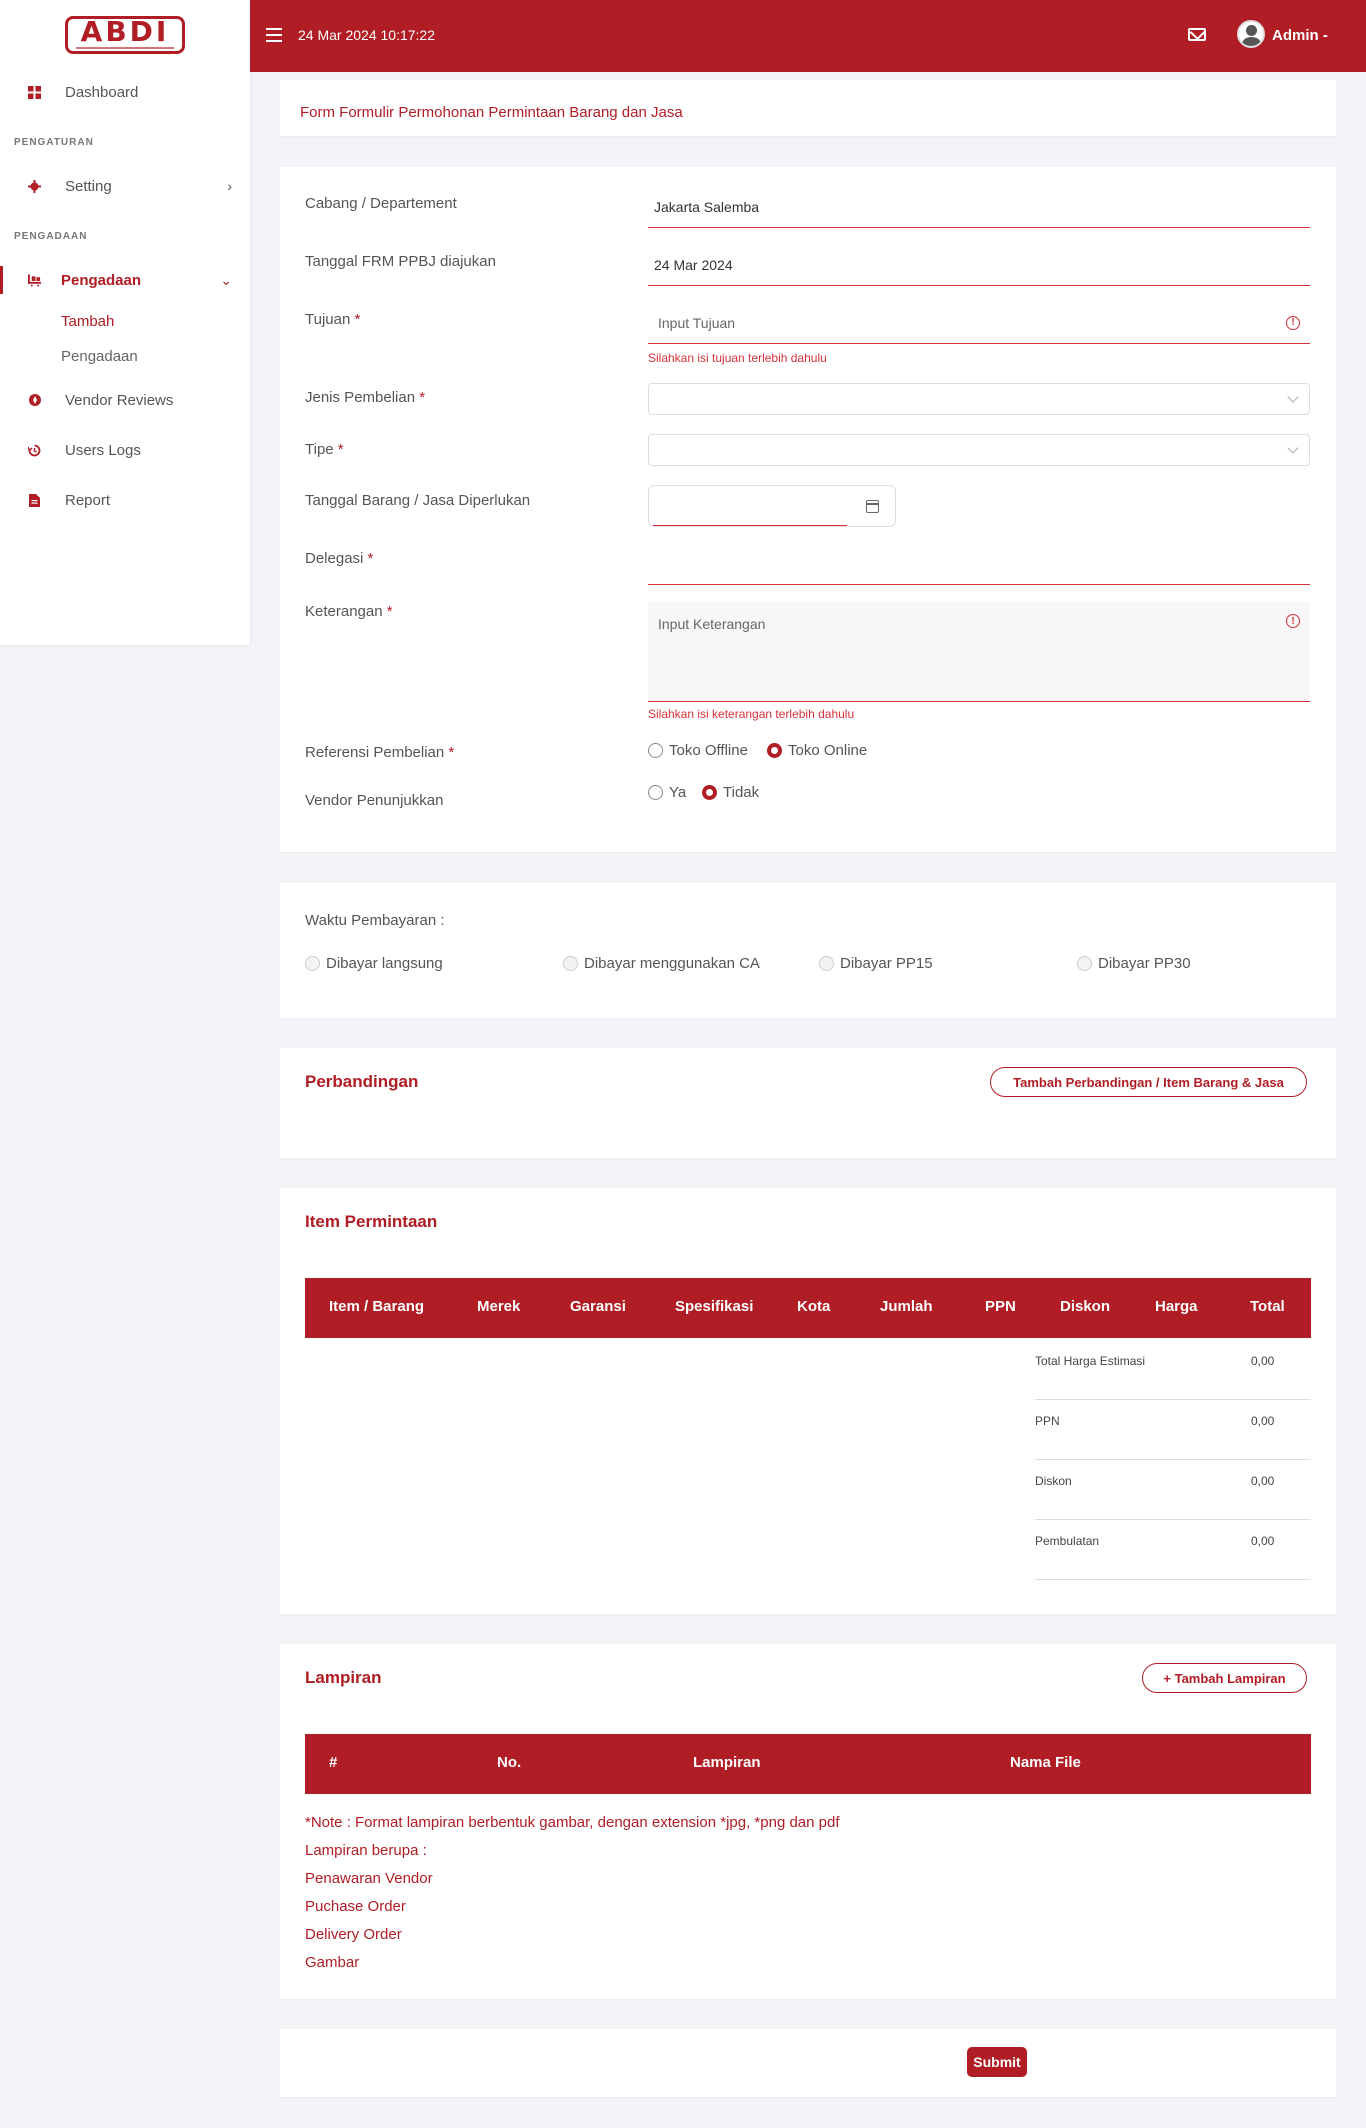  What do you see at coordinates (979, 564) in the screenshot?
I see `delegasi-field` at bounding box center [979, 564].